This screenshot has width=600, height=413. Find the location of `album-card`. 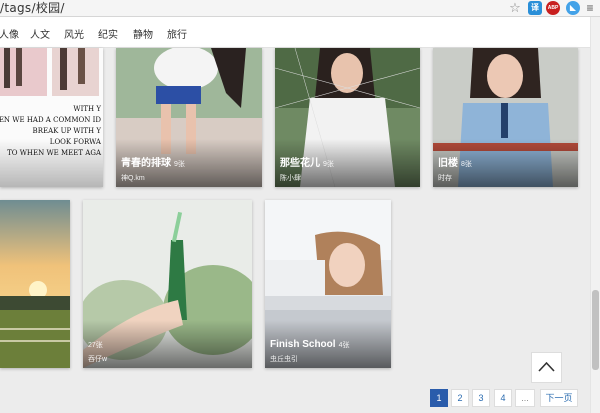

album-card is located at coordinates (35, 284).